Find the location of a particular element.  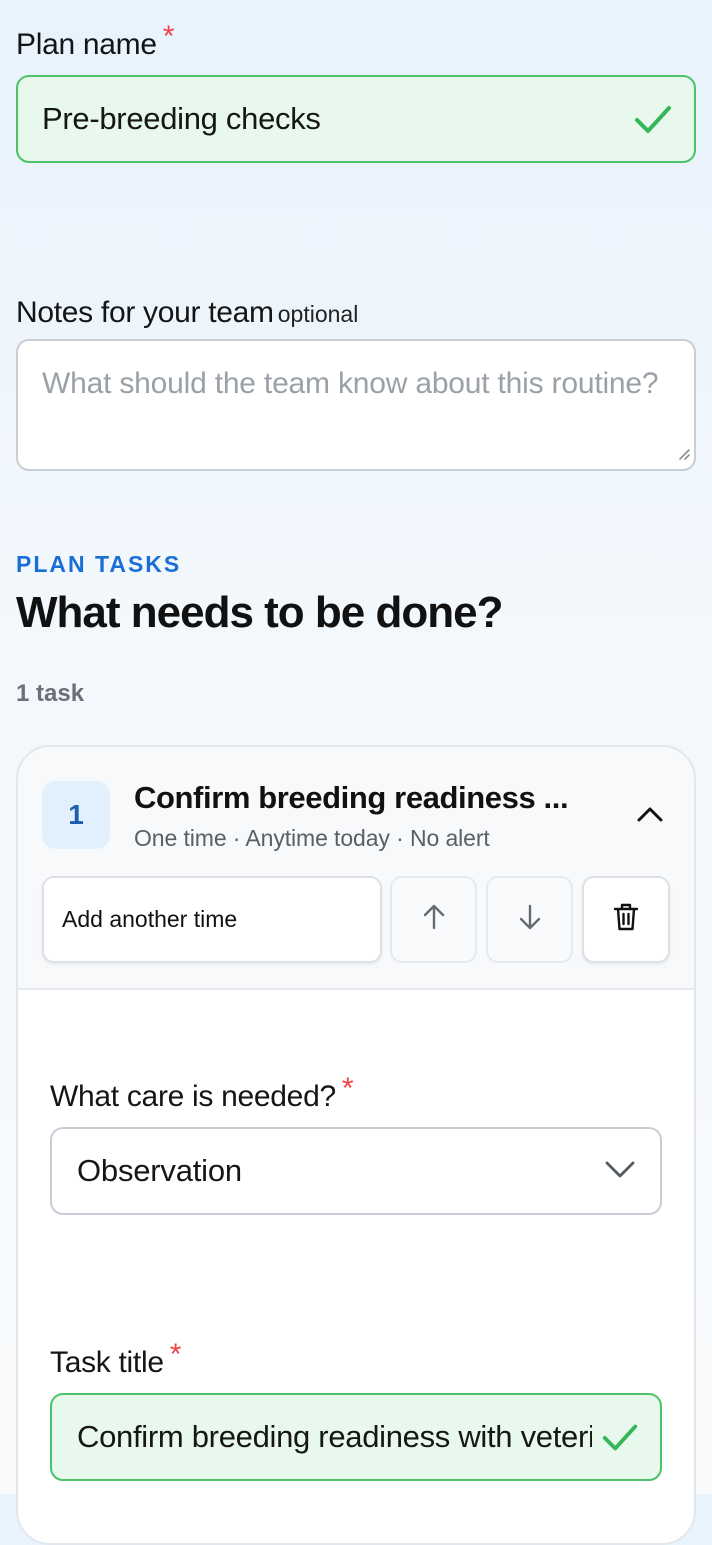

arrow-up-icon is located at coordinates (434, 919).